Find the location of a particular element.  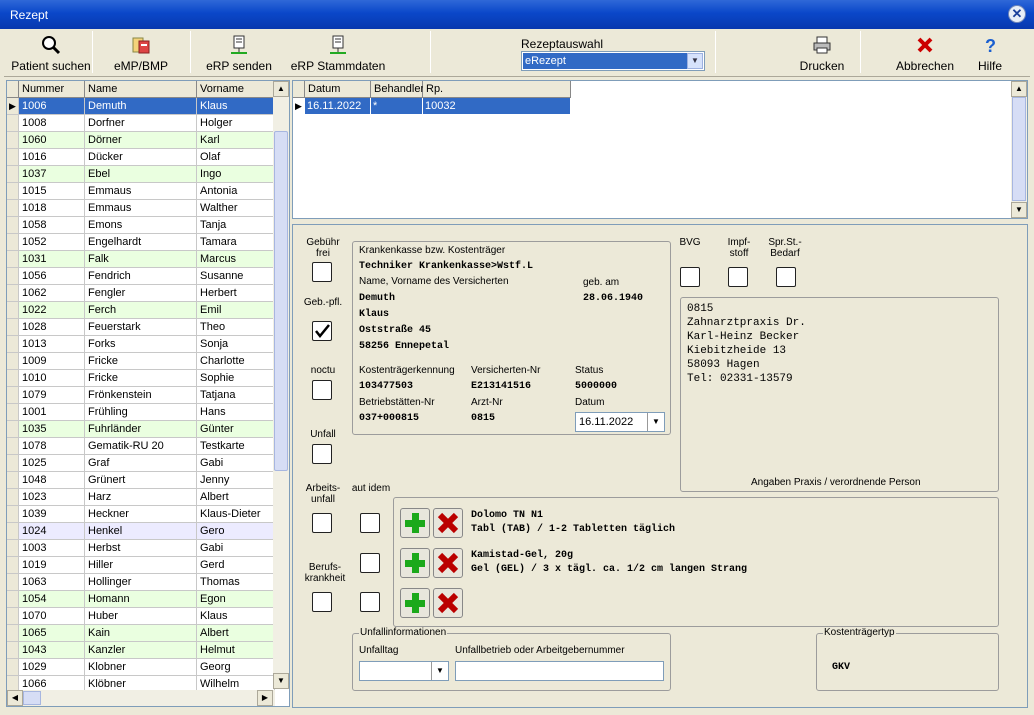

cell-nummer: 1065 is located at coordinates (52, 633).